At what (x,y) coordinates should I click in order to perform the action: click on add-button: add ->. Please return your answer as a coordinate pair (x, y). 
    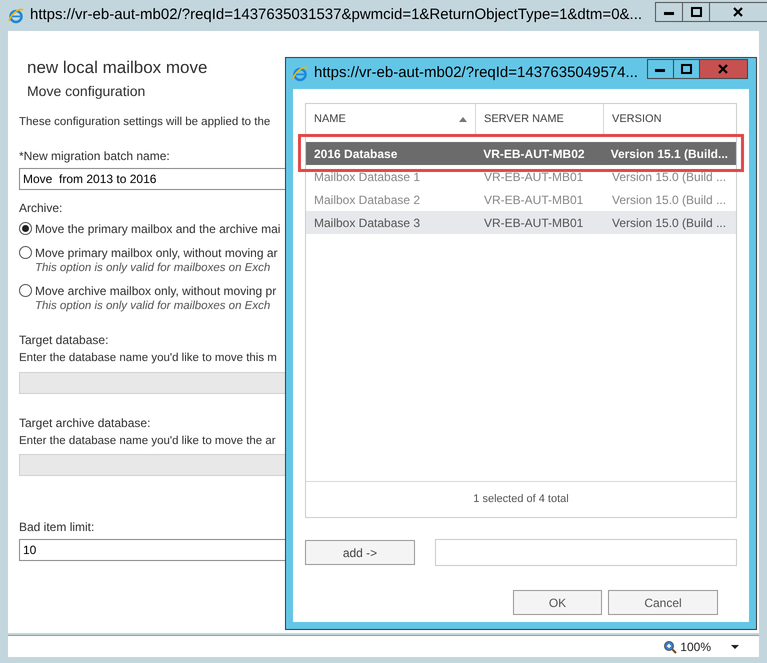
    Looking at the image, I should click on (360, 552).